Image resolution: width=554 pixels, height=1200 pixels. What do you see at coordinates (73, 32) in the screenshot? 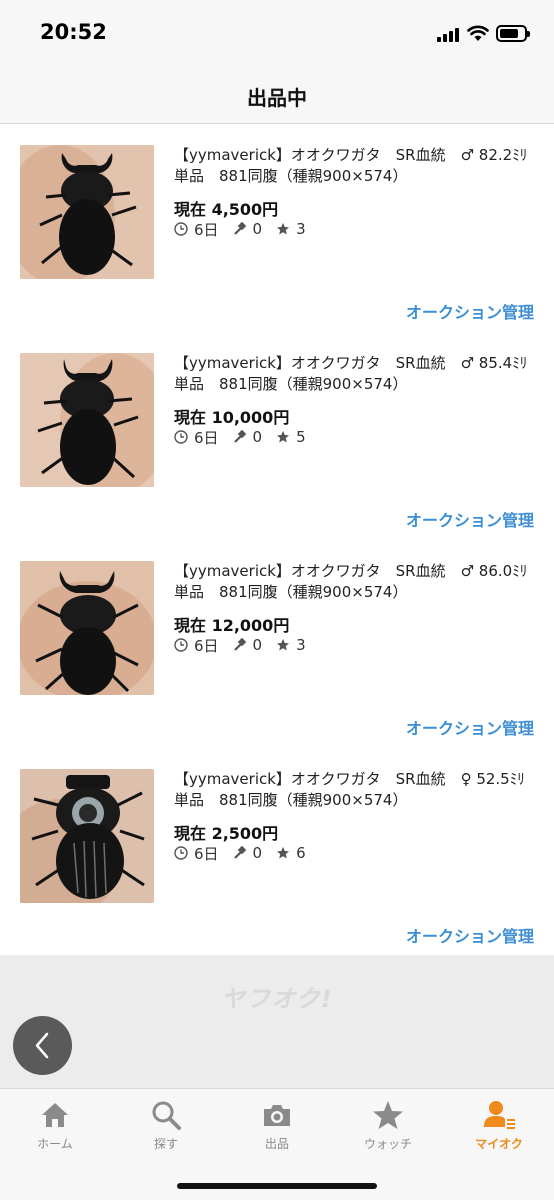
I see `status-time: 20:52` at bounding box center [73, 32].